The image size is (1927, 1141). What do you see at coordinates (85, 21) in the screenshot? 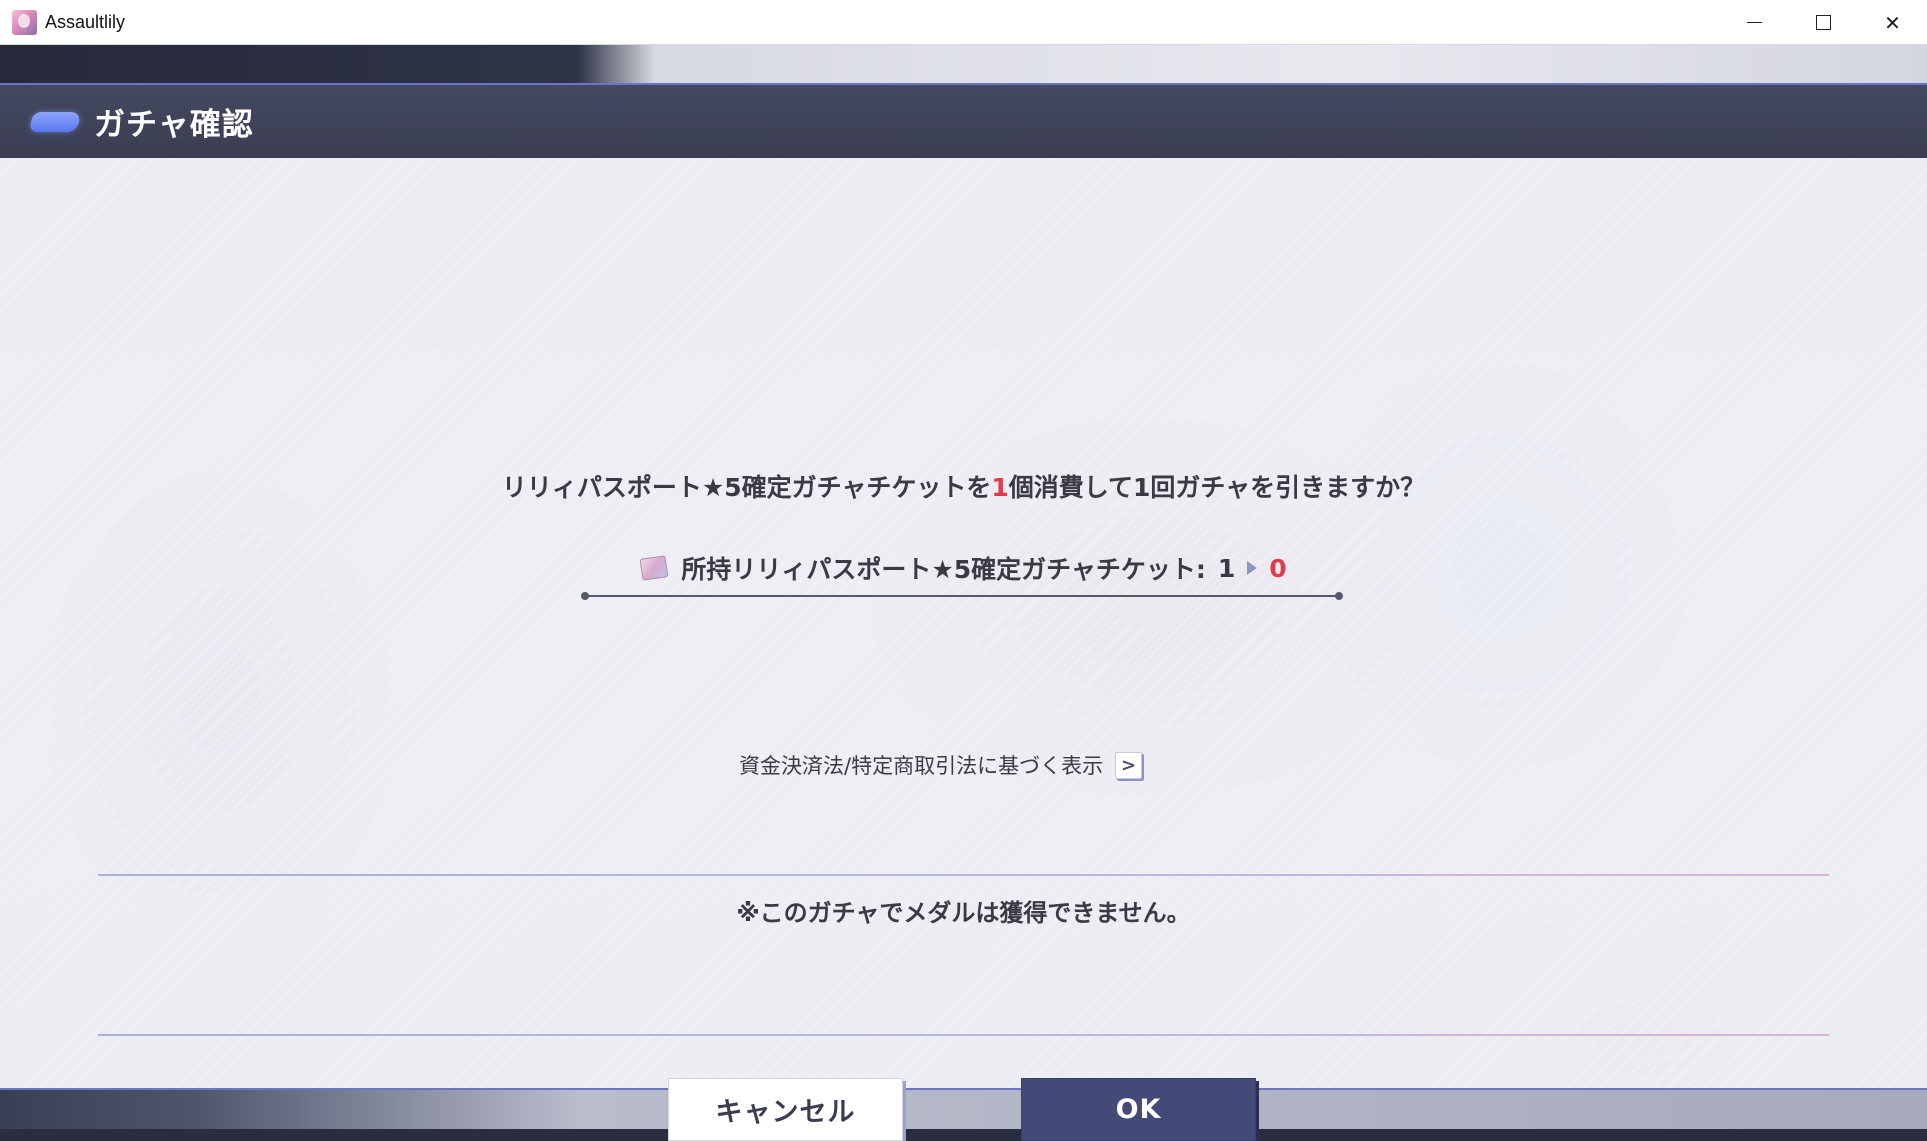
I see `window-title: Assaultlily` at bounding box center [85, 21].